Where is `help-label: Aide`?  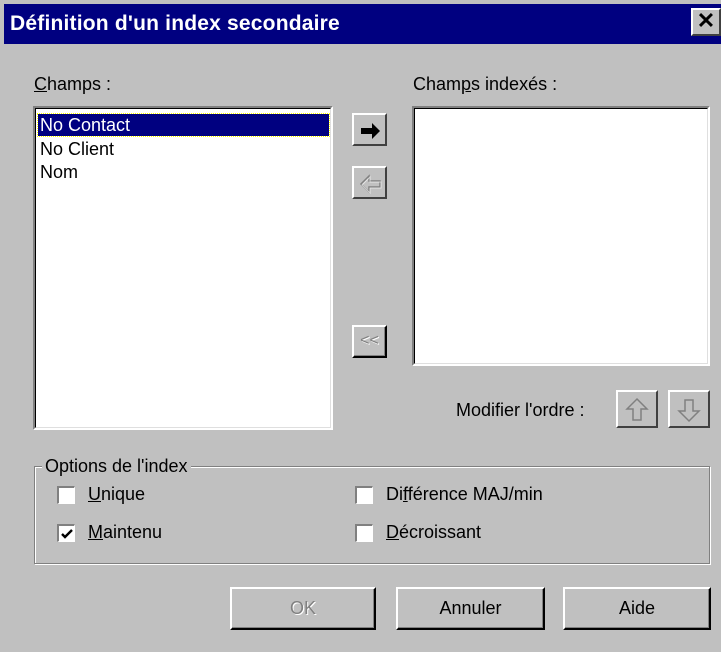
help-label: Aide is located at coordinates (637, 608).